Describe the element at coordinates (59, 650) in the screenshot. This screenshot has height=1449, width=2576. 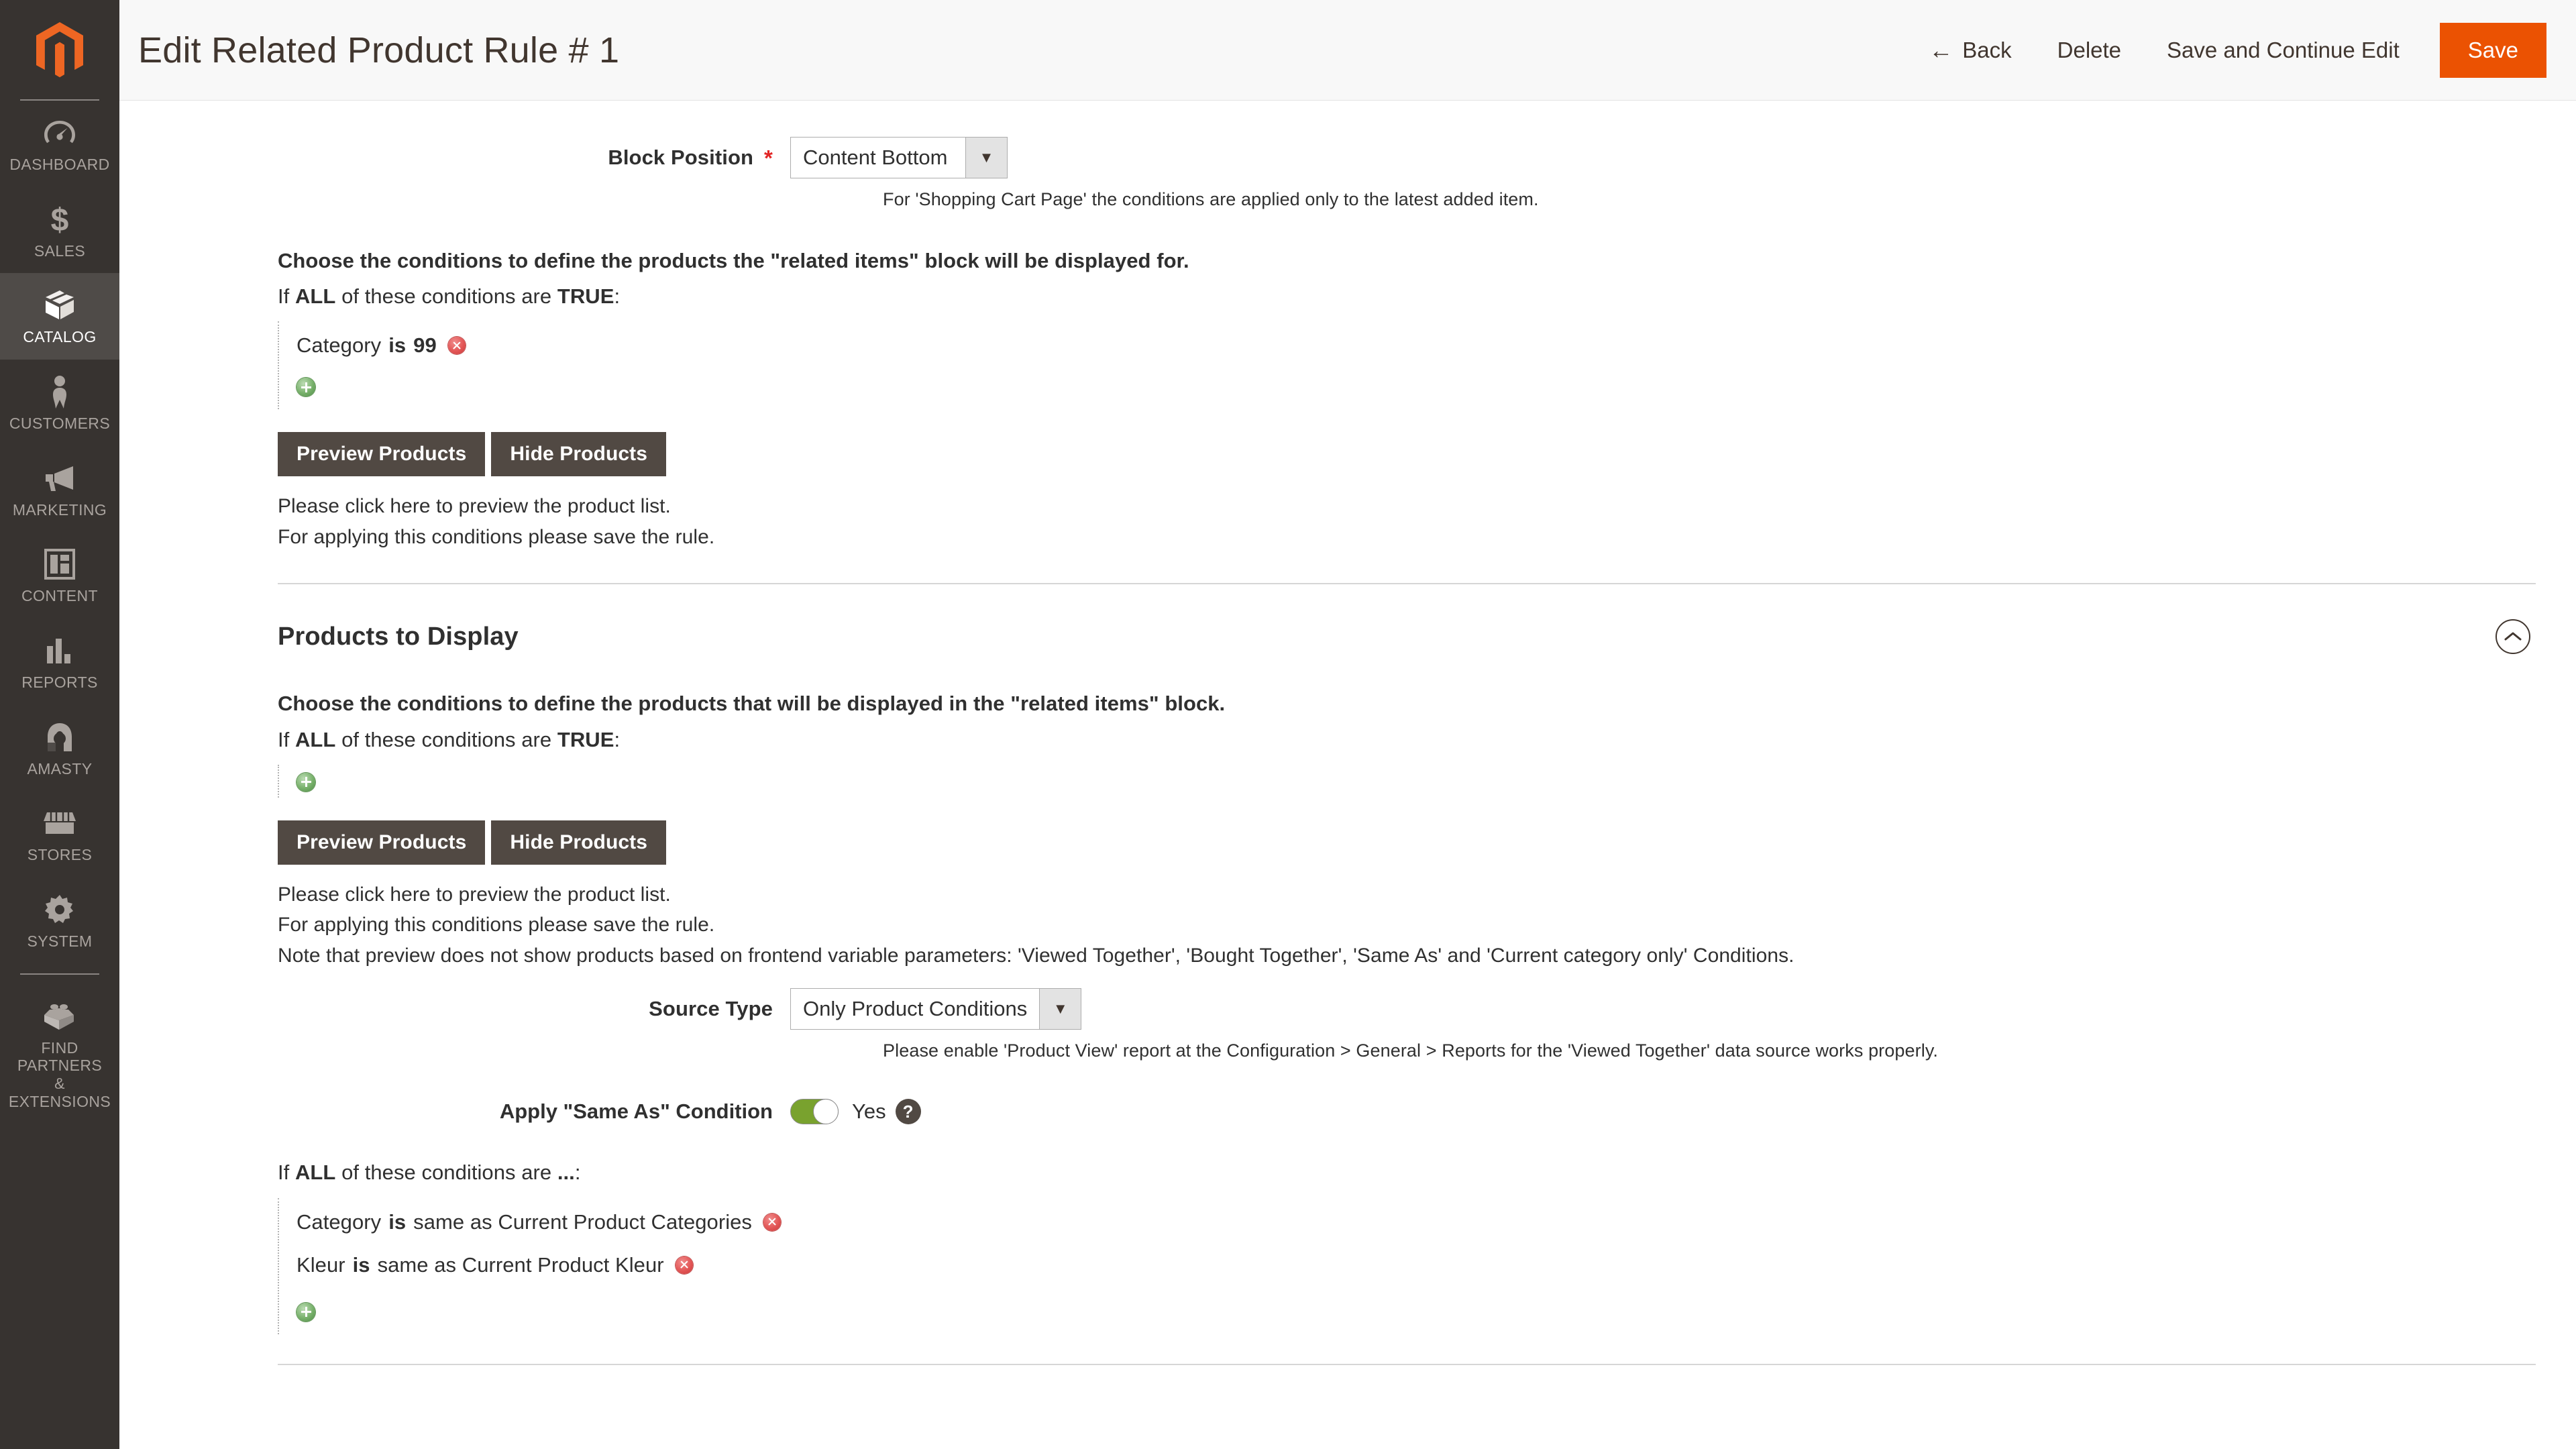
I see `bar-chart-icon` at that location.